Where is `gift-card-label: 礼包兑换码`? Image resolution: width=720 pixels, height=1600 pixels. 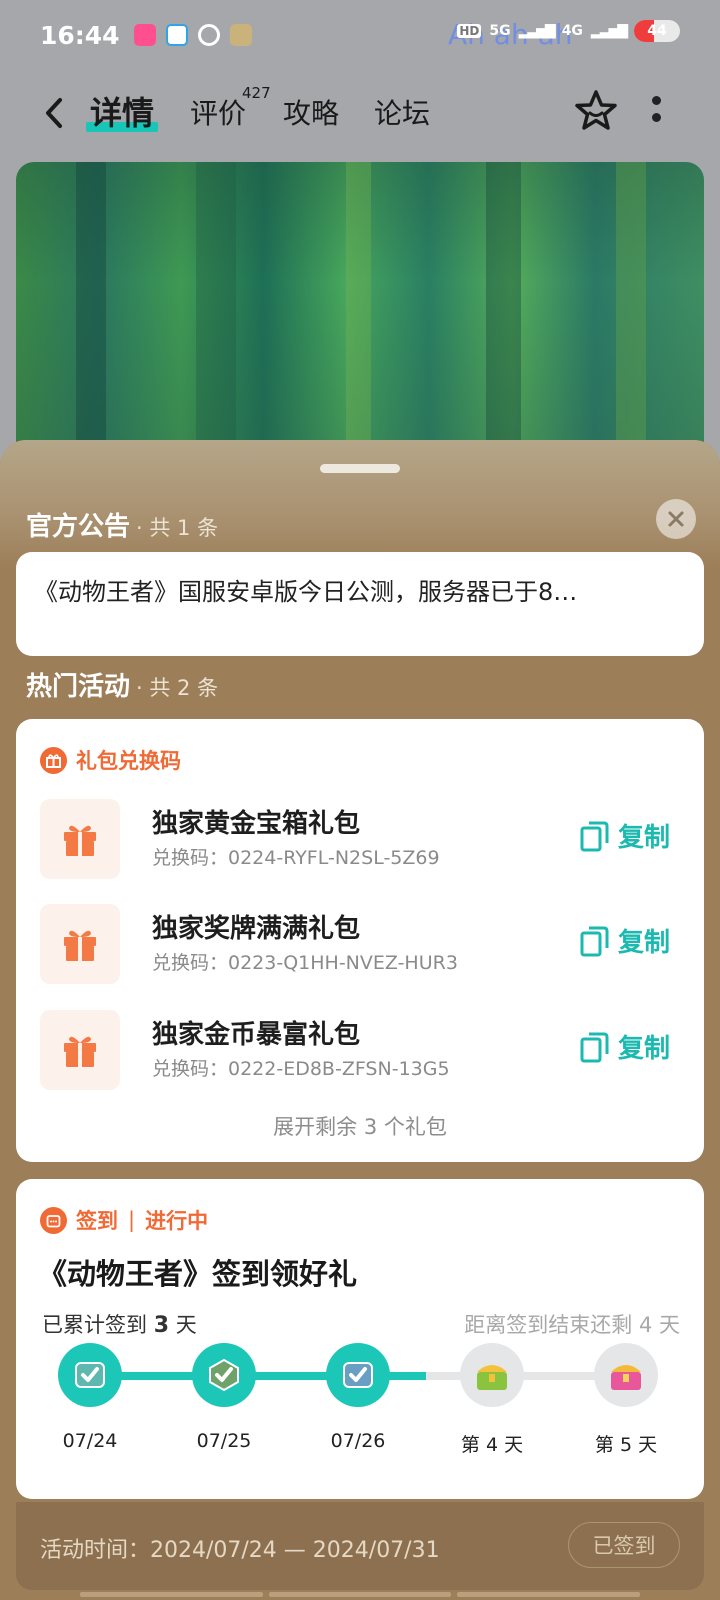
gift-card-label: 礼包兑换码 is located at coordinates (110, 760).